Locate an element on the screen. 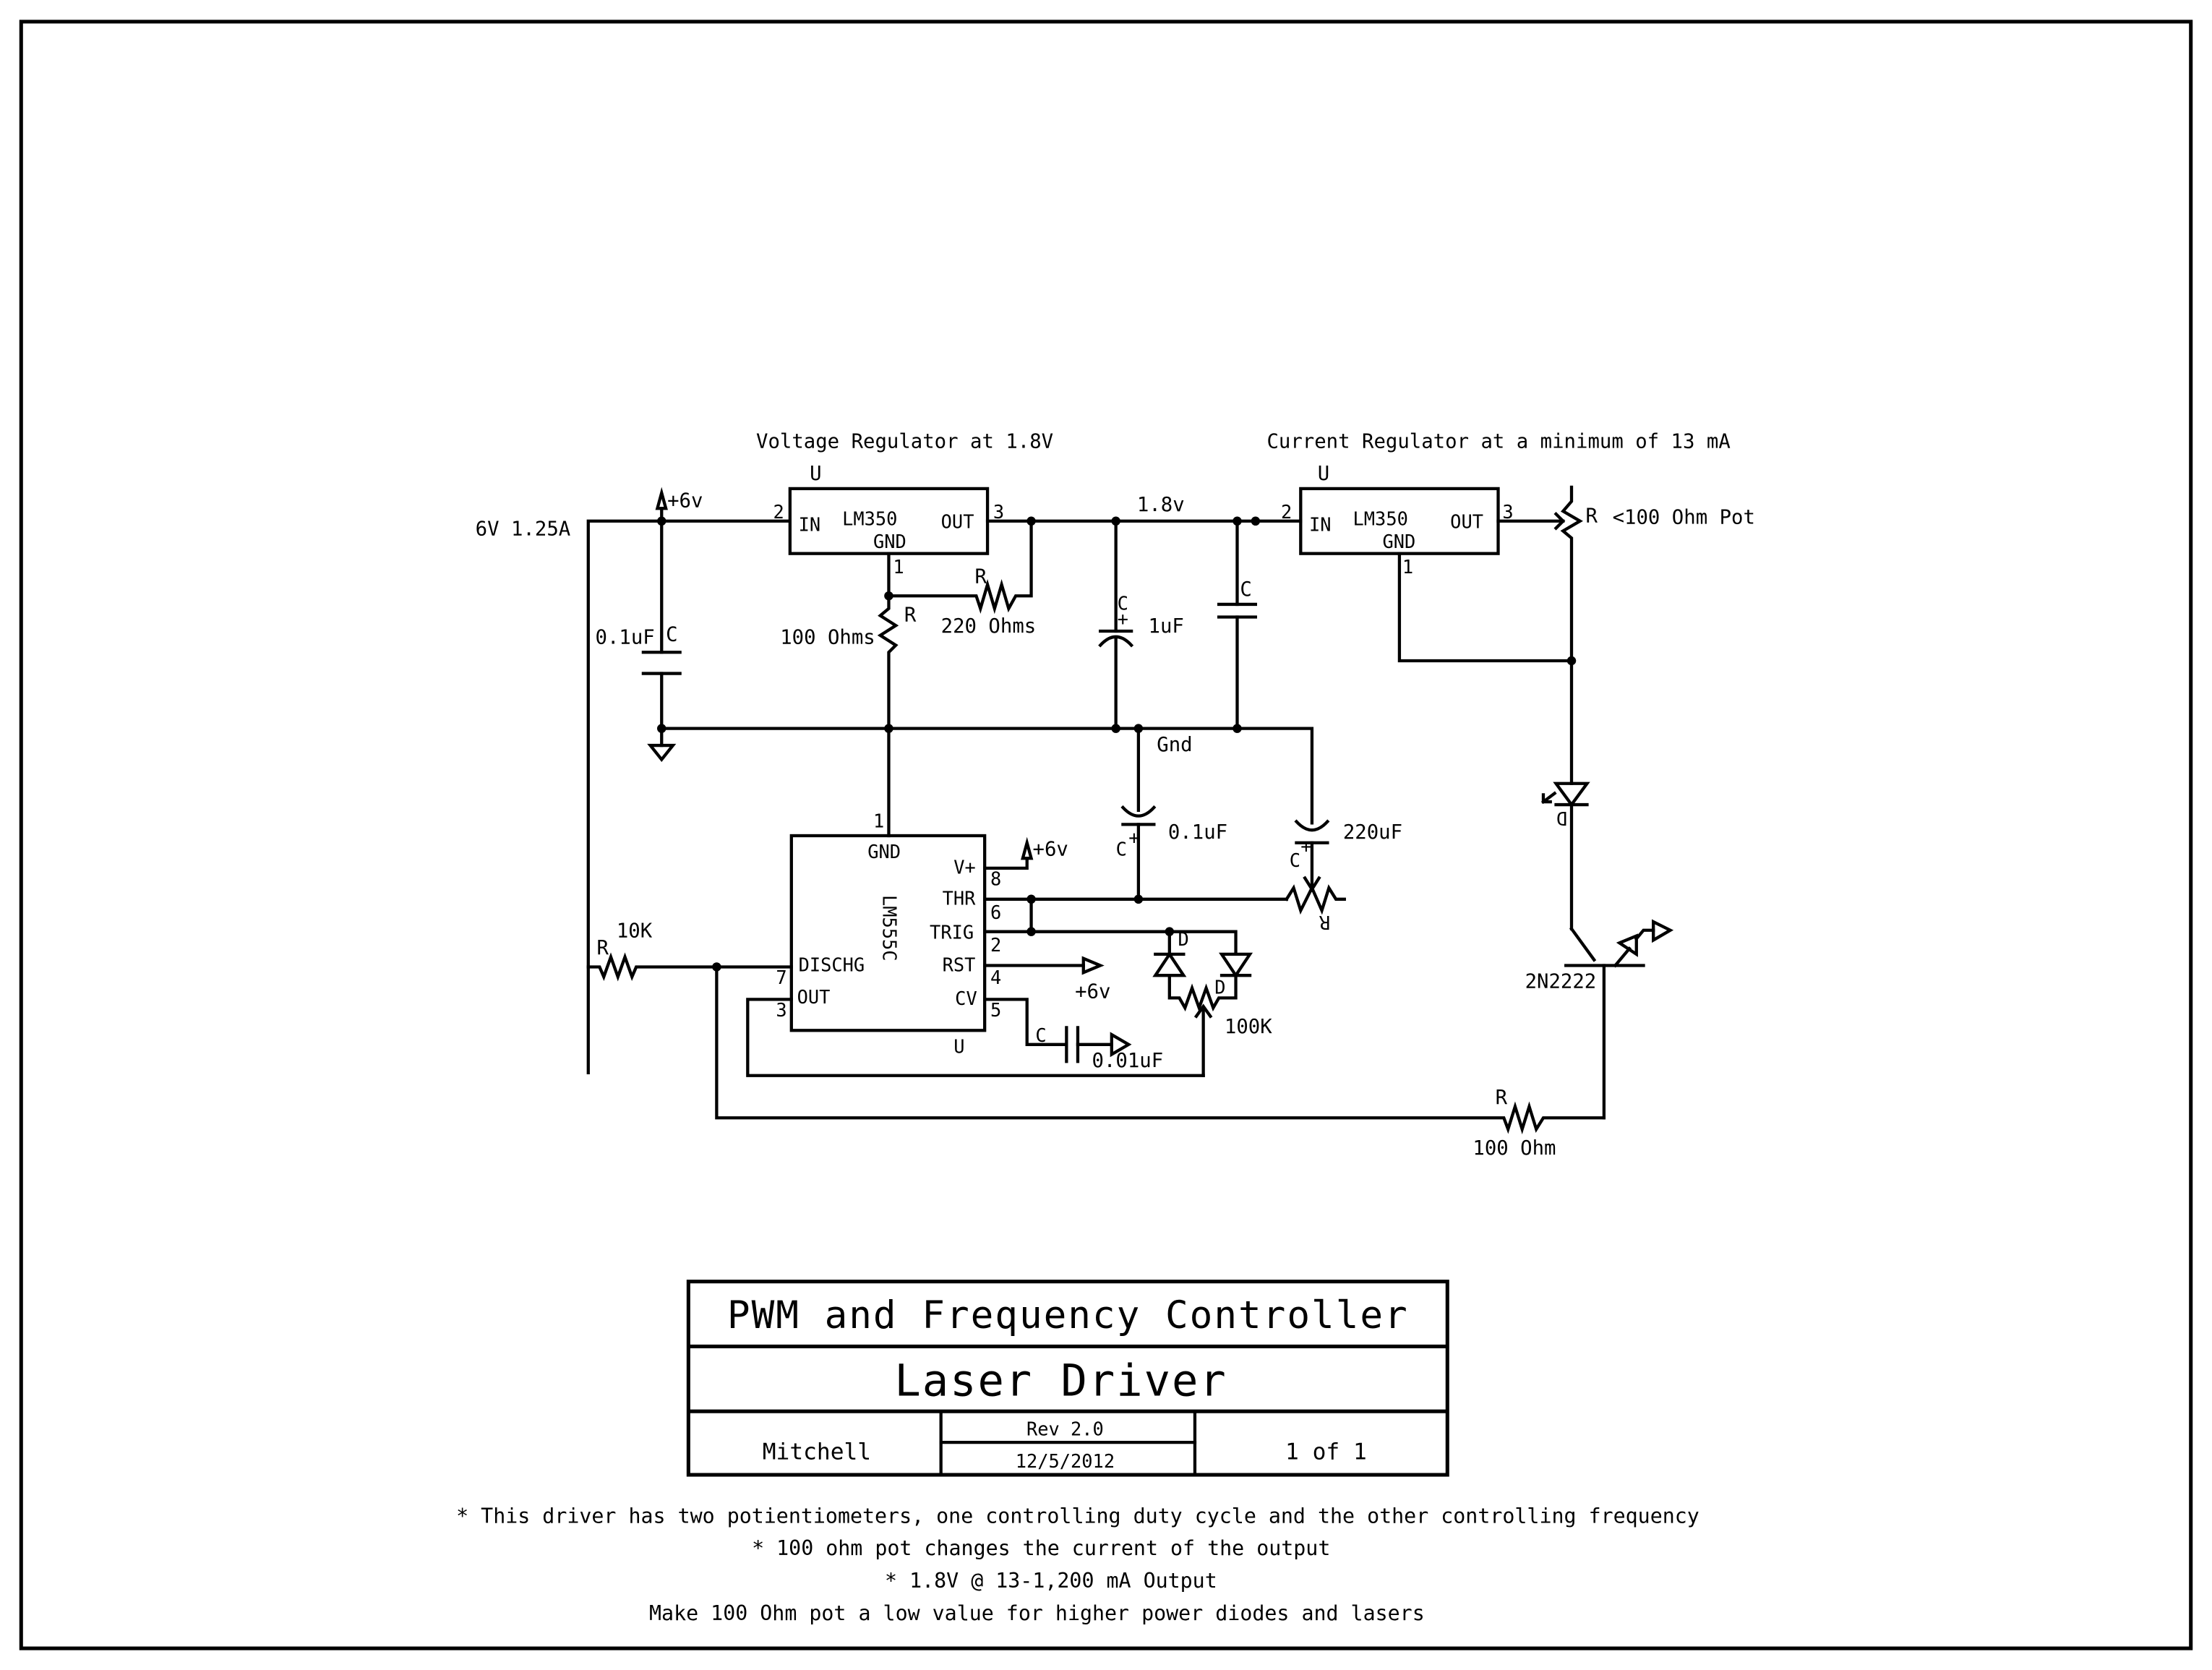  pot-value: <100 Ohm Pot is located at coordinates (1684, 518).